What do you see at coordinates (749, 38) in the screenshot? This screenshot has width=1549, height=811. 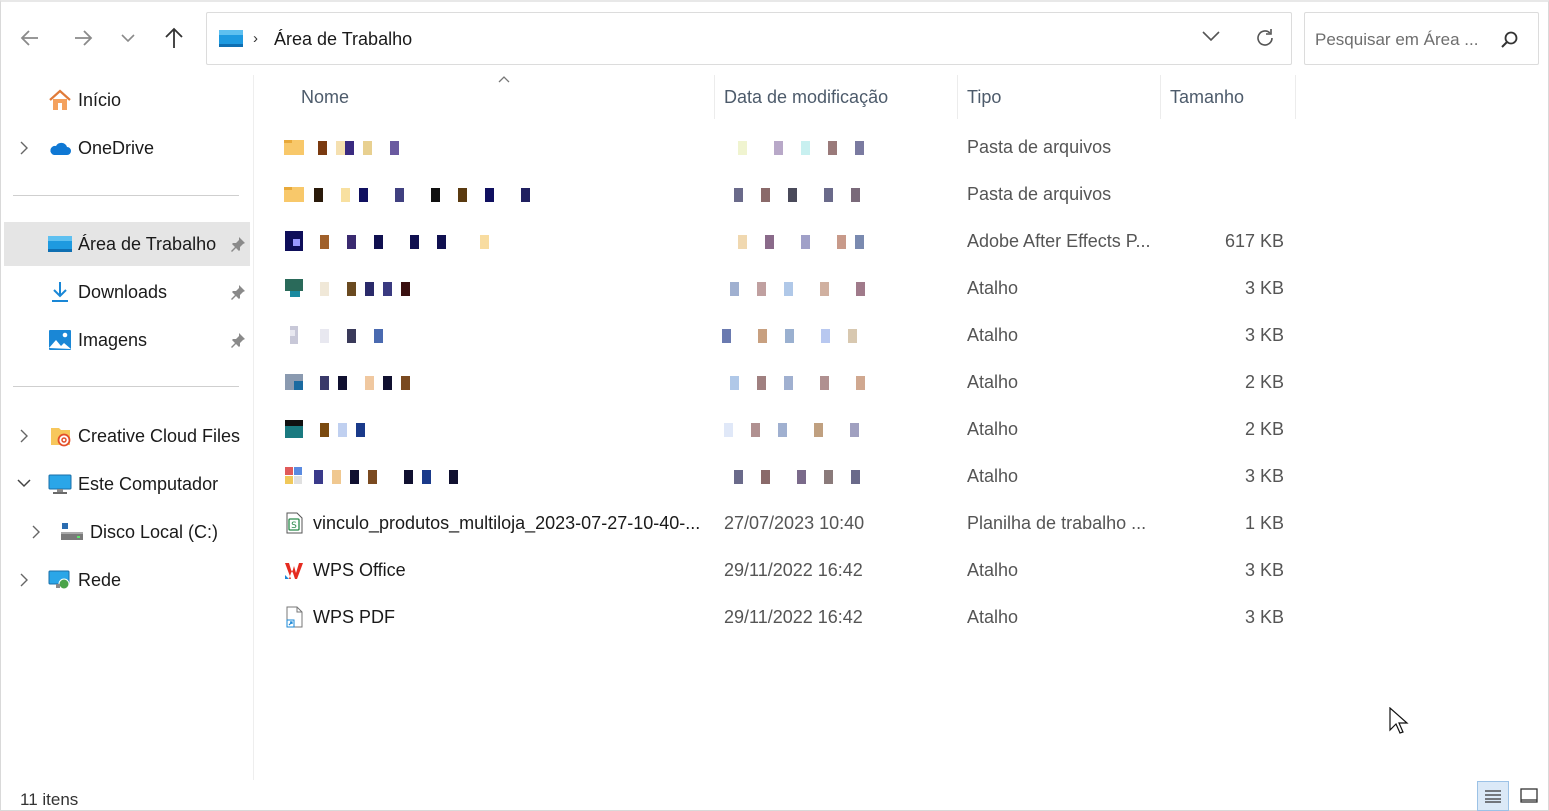 I see `address-bar: › Área de Trabalho` at bounding box center [749, 38].